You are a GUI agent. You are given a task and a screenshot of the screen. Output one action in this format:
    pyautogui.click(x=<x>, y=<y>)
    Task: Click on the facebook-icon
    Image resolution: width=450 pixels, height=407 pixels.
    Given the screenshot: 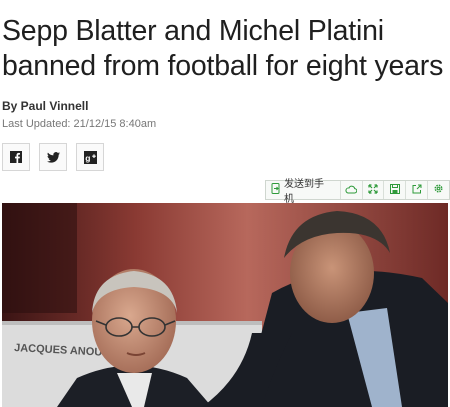 What is the action you would take?
    pyautogui.click(x=16, y=157)
    